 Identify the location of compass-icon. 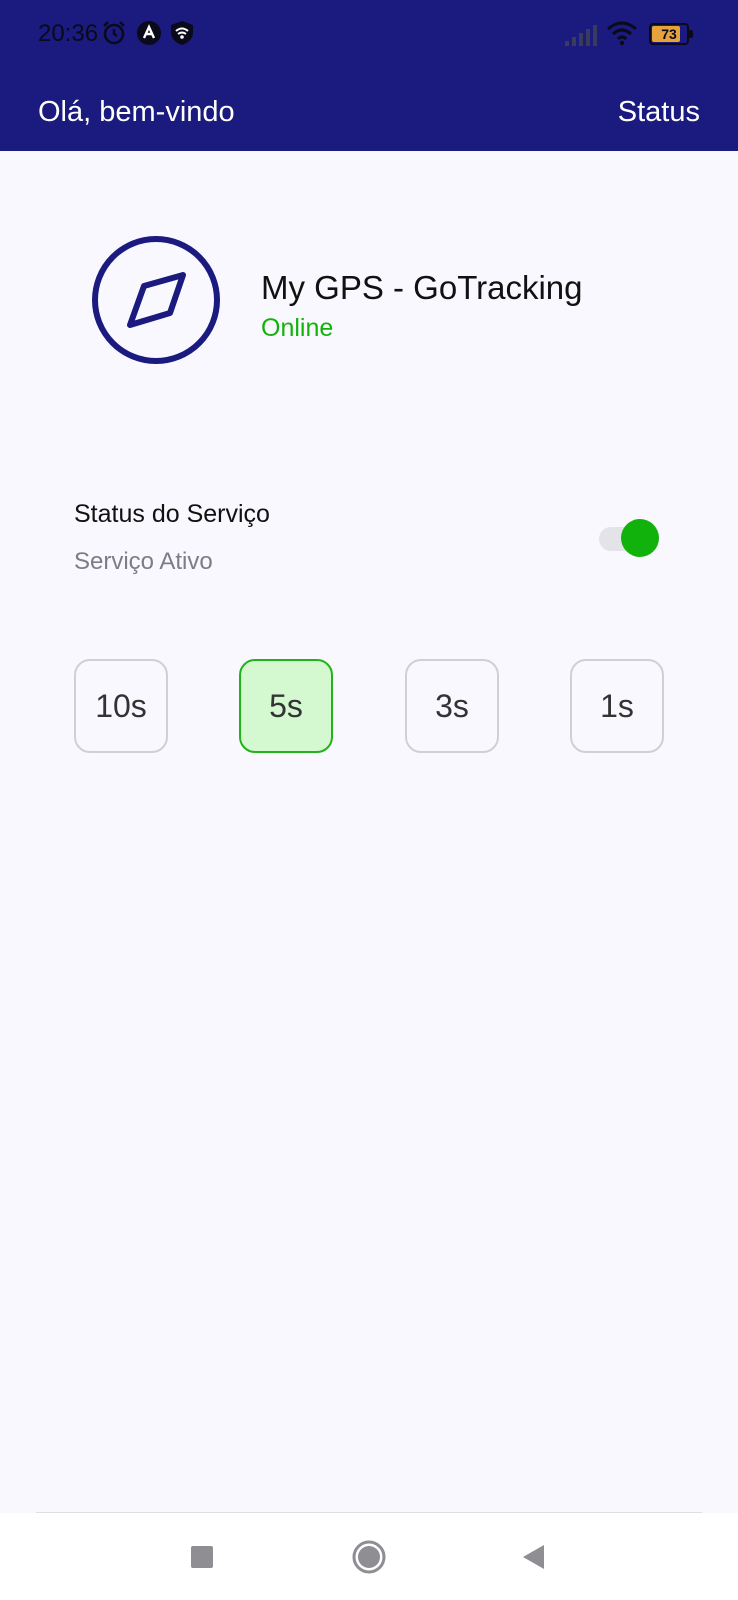
(156, 300).